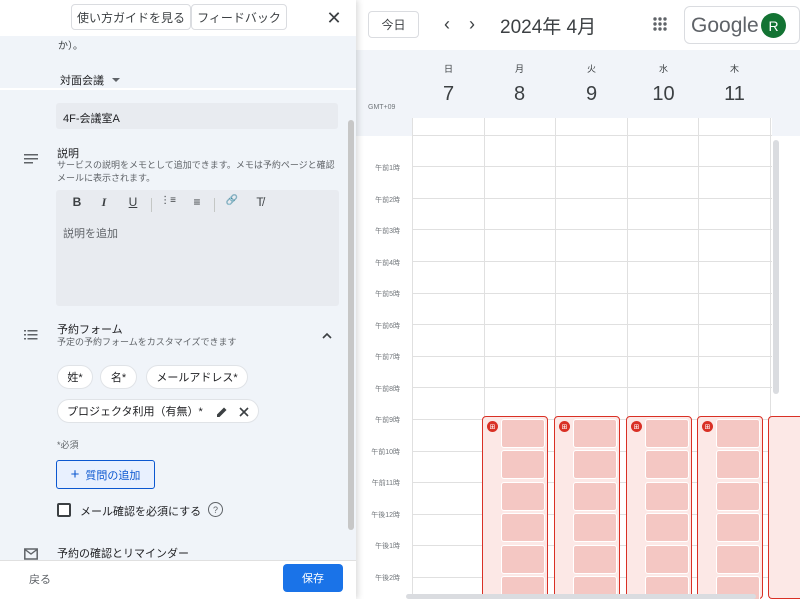 This screenshot has height=599, width=800. What do you see at coordinates (387, 263) in the screenshot?
I see `hour-label: 午前4時` at bounding box center [387, 263].